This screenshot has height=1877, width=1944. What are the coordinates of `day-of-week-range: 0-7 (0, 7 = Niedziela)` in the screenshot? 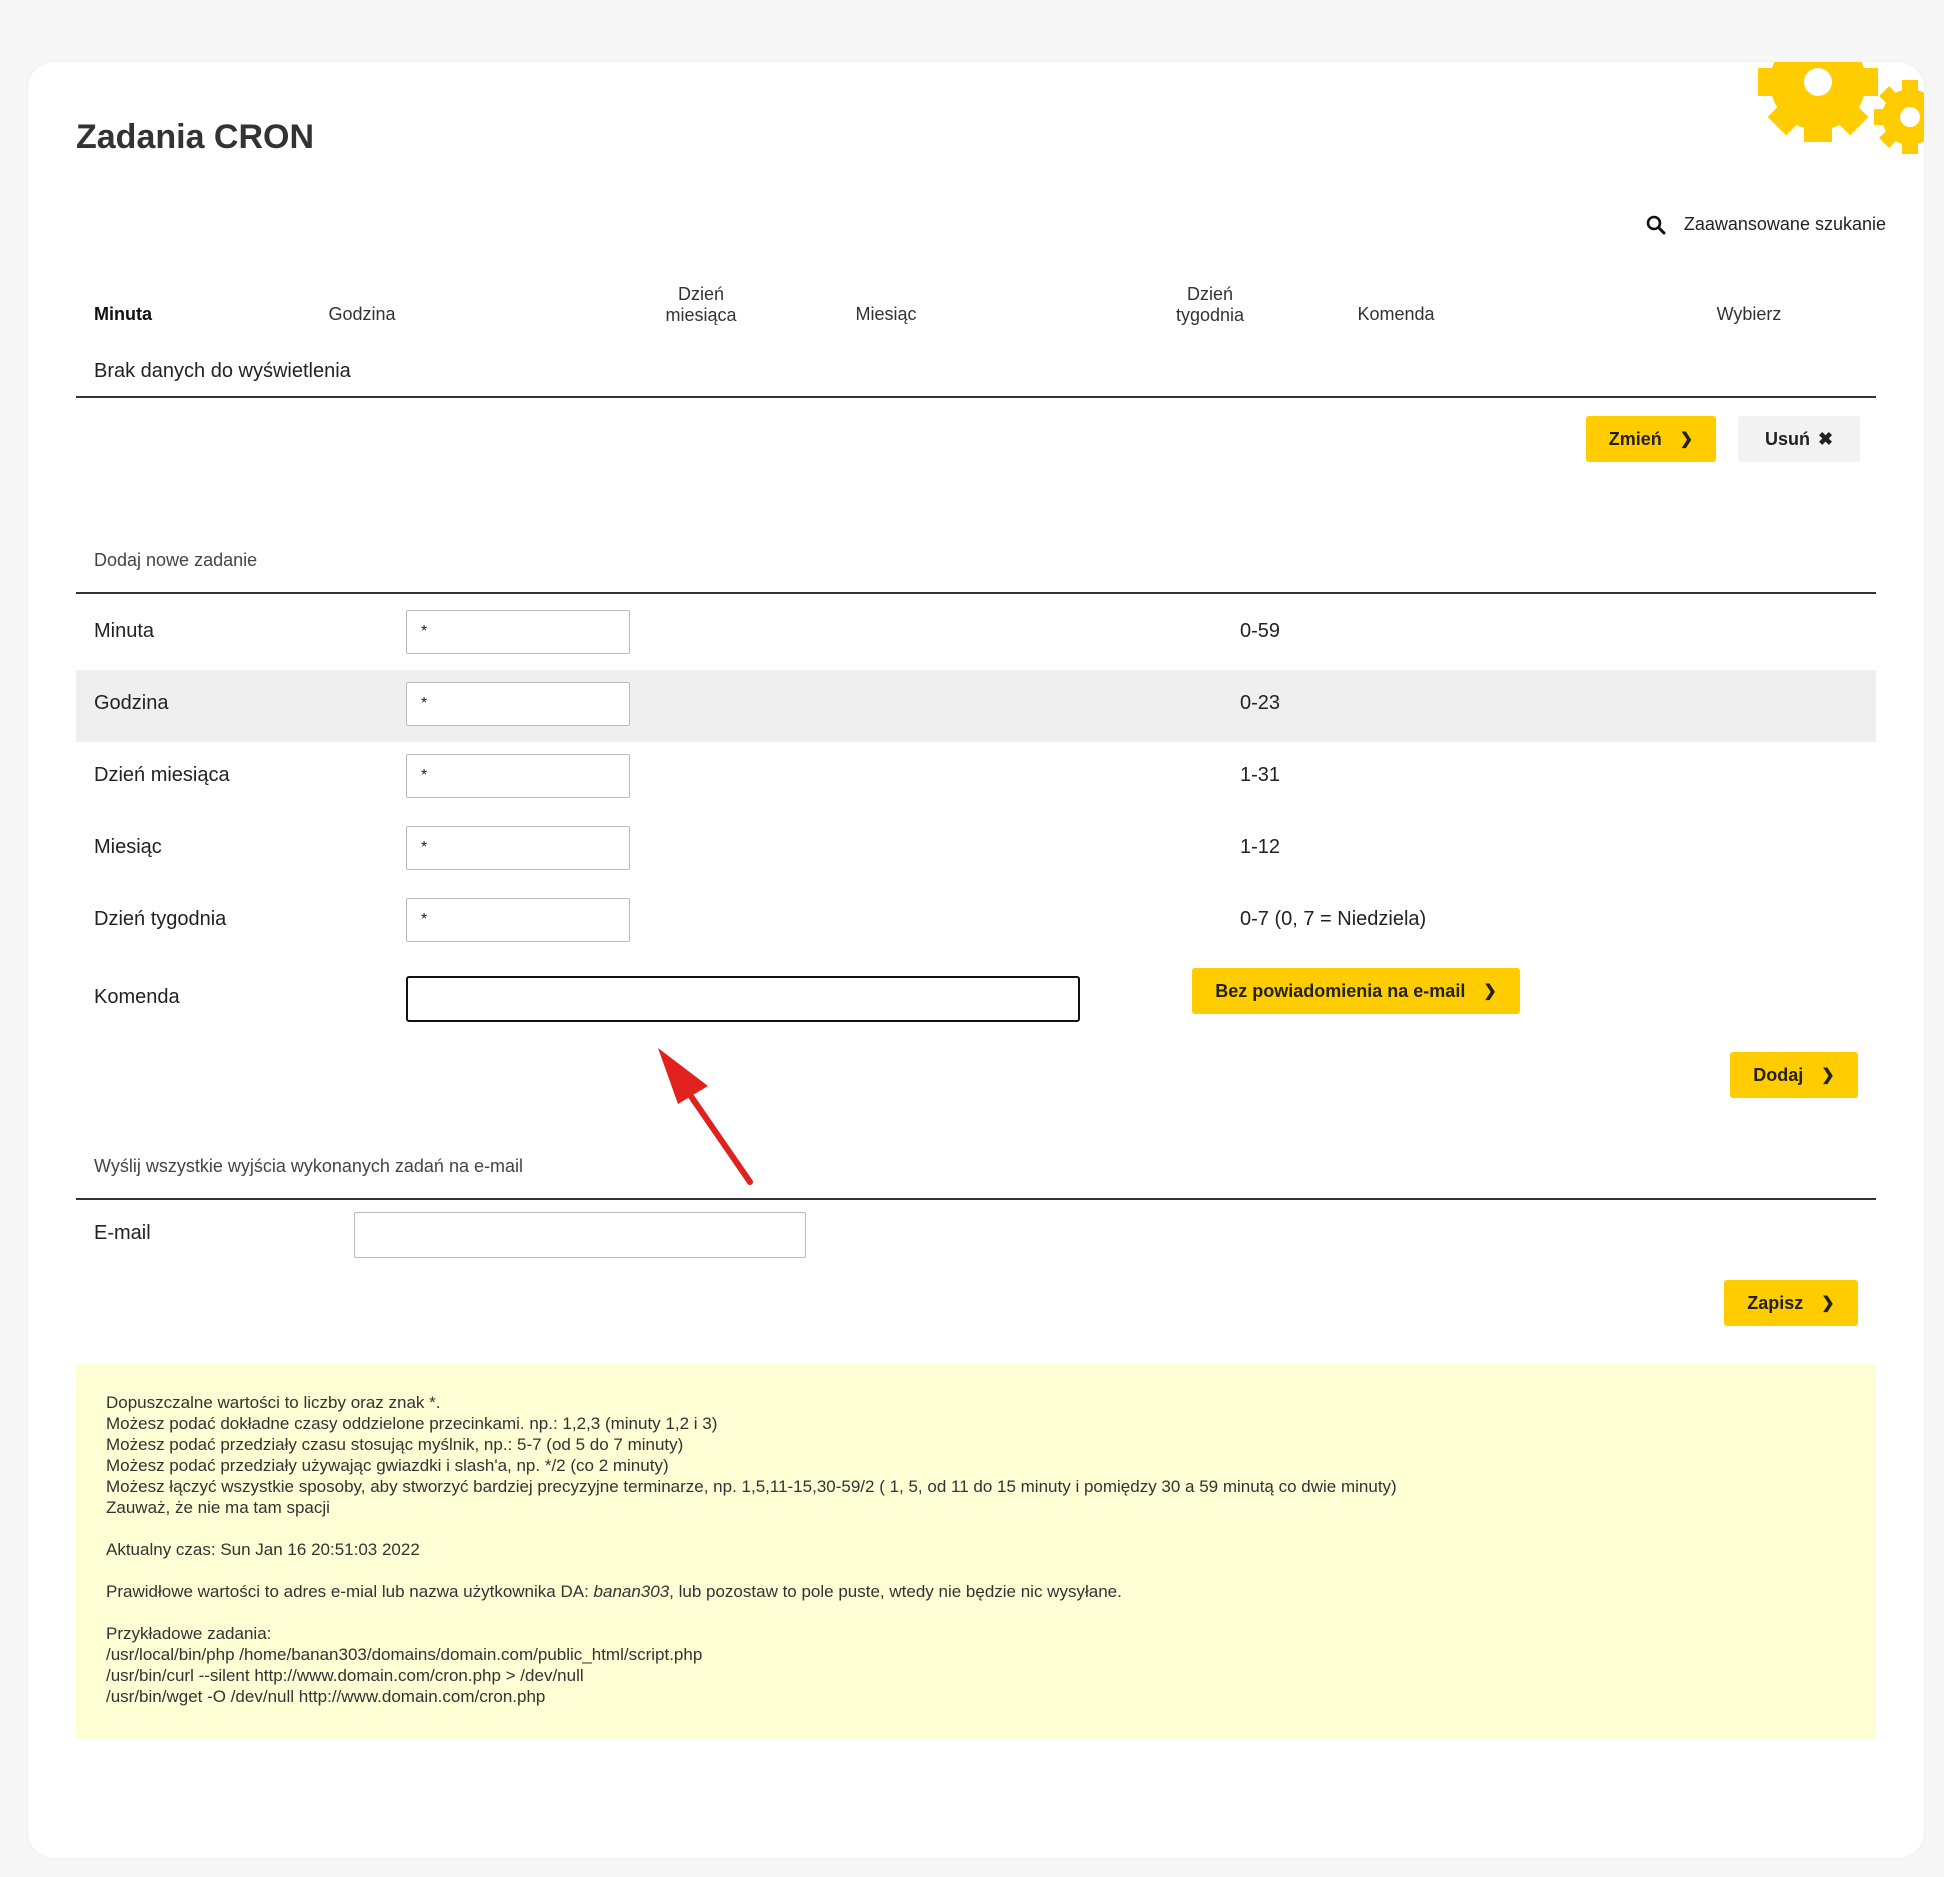 It's located at (1333, 919).